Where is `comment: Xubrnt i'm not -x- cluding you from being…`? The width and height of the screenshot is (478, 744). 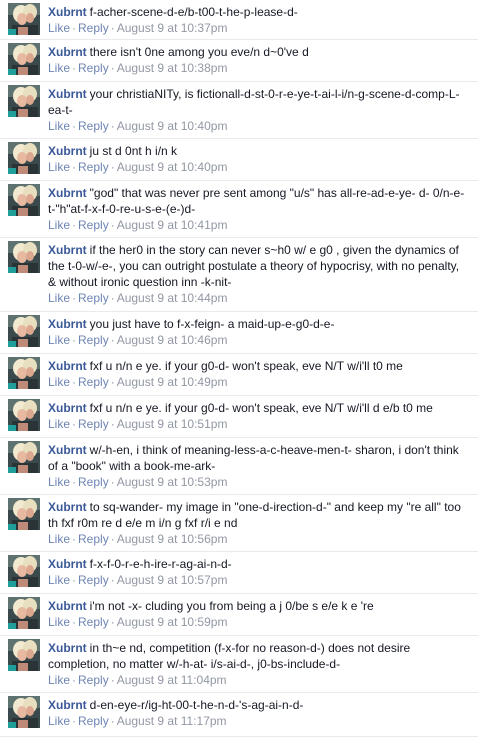 comment: Xubrnt i'm not -x- cluding you from being… is located at coordinates (239, 615).